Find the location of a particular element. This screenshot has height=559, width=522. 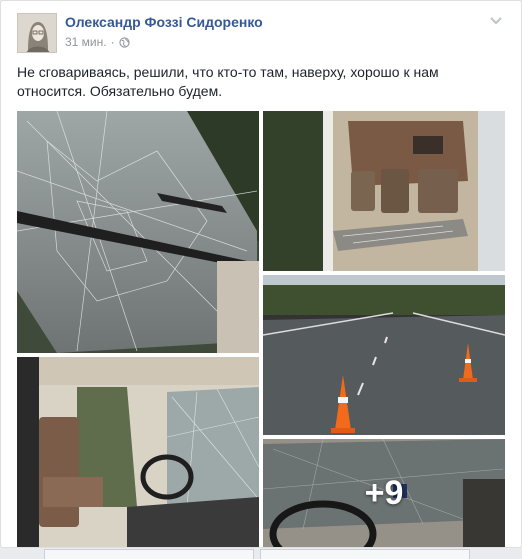

post-author-link: Олександр Фоззі Сидоренко is located at coordinates (164, 22).